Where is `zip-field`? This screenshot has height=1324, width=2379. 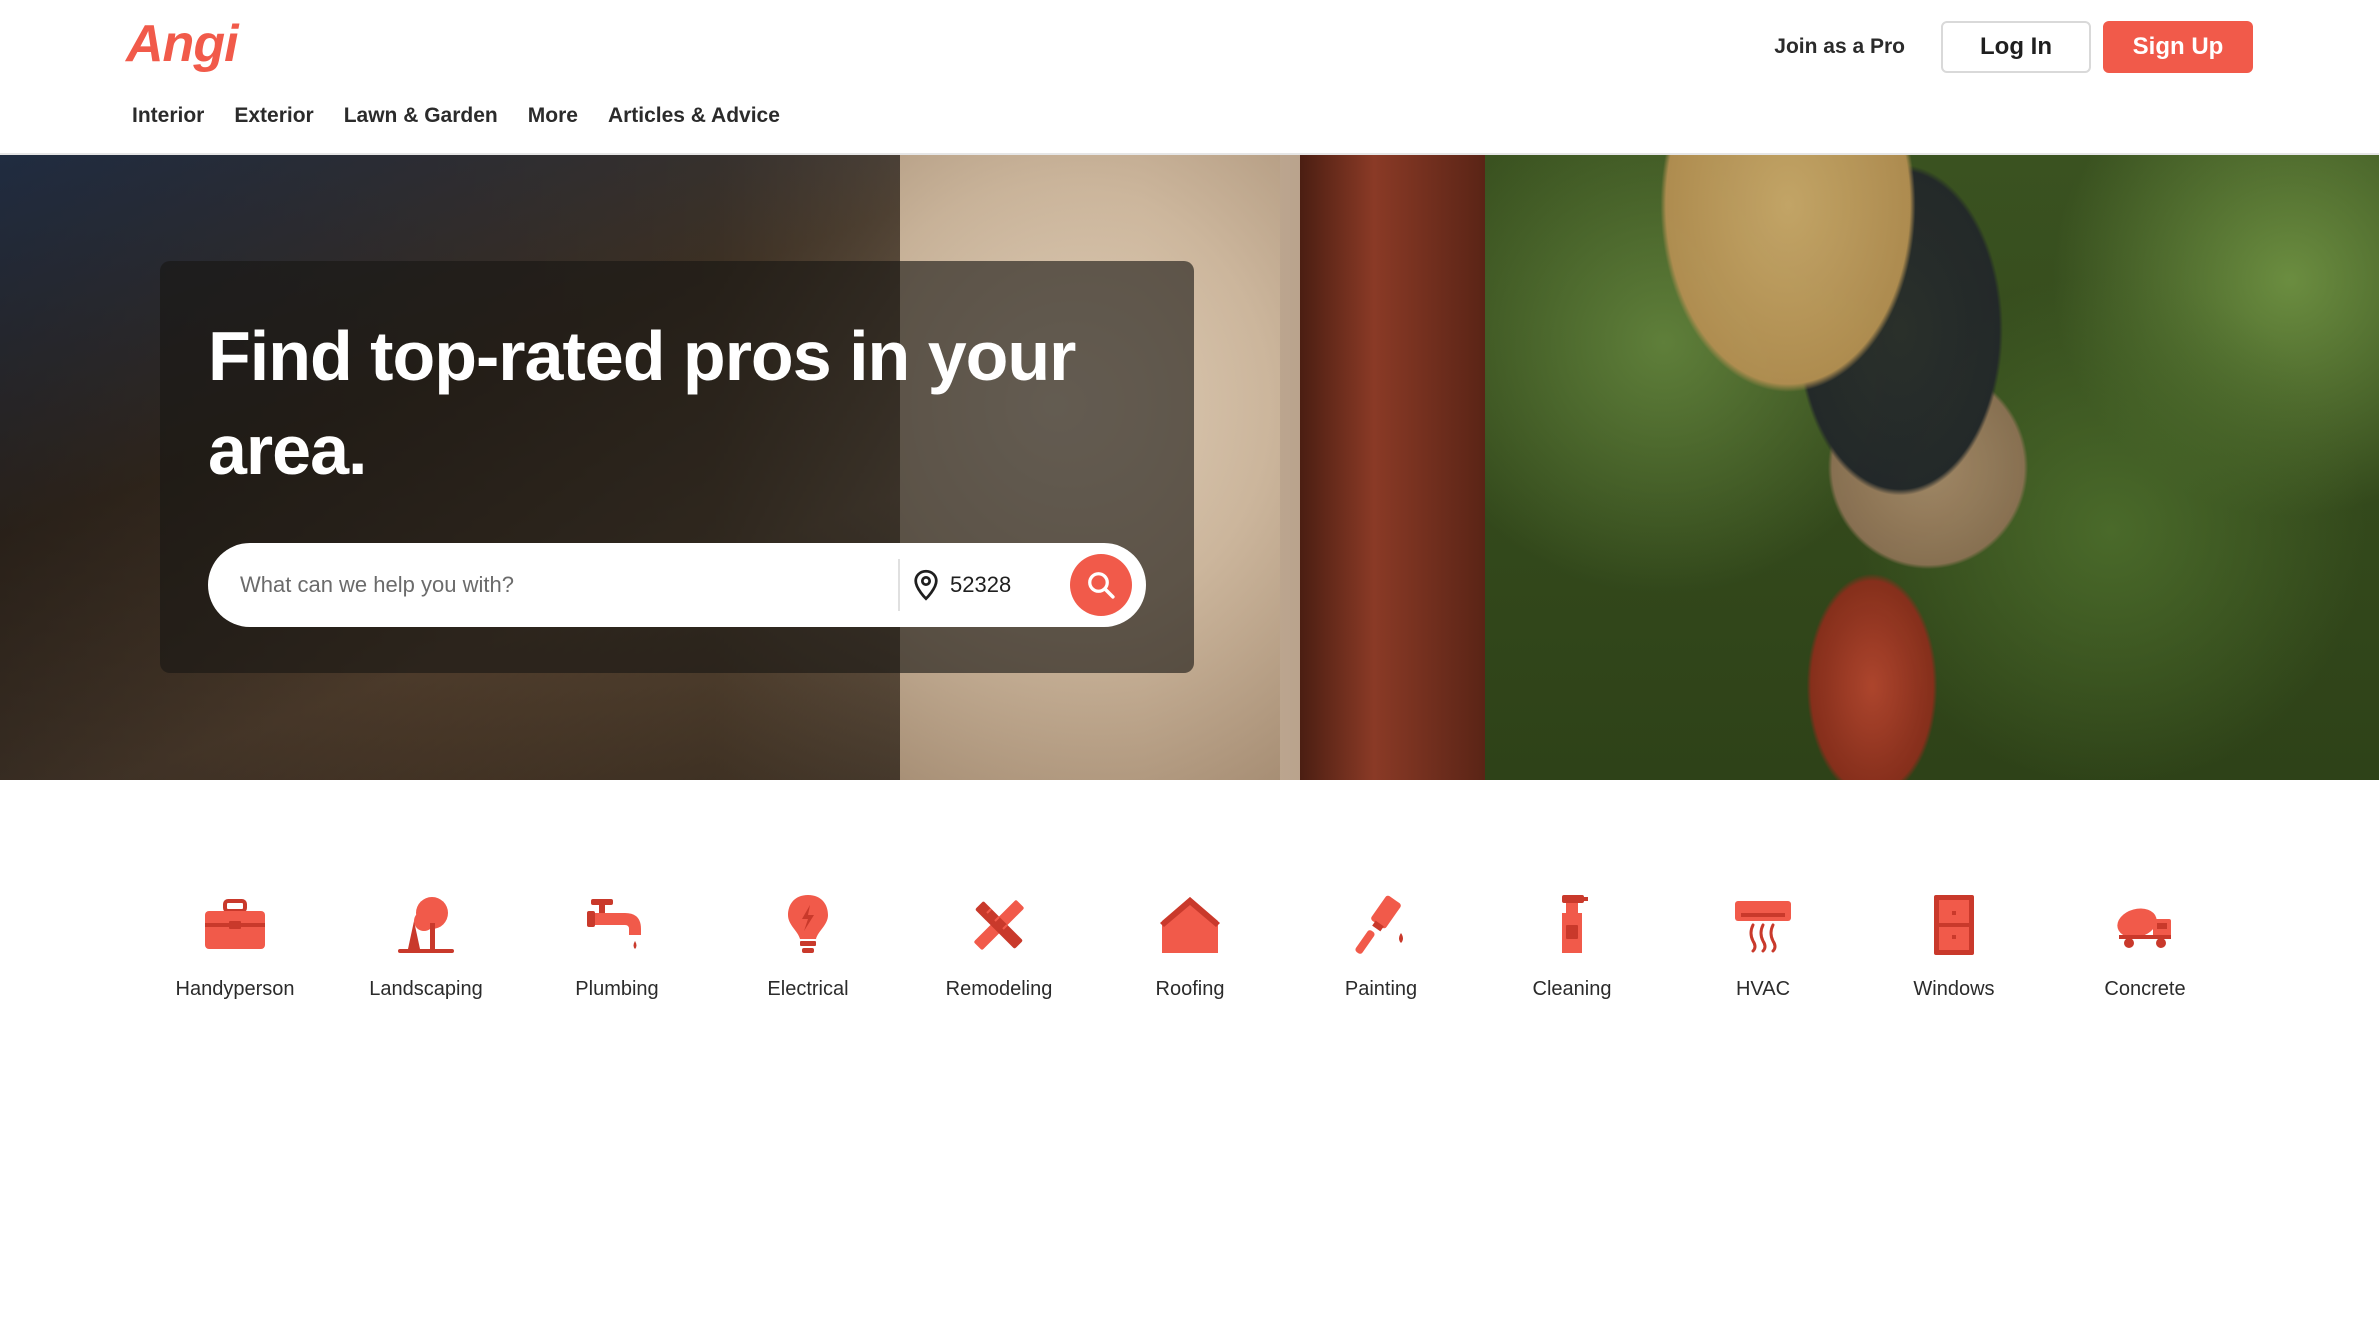 zip-field is located at coordinates (985, 585).